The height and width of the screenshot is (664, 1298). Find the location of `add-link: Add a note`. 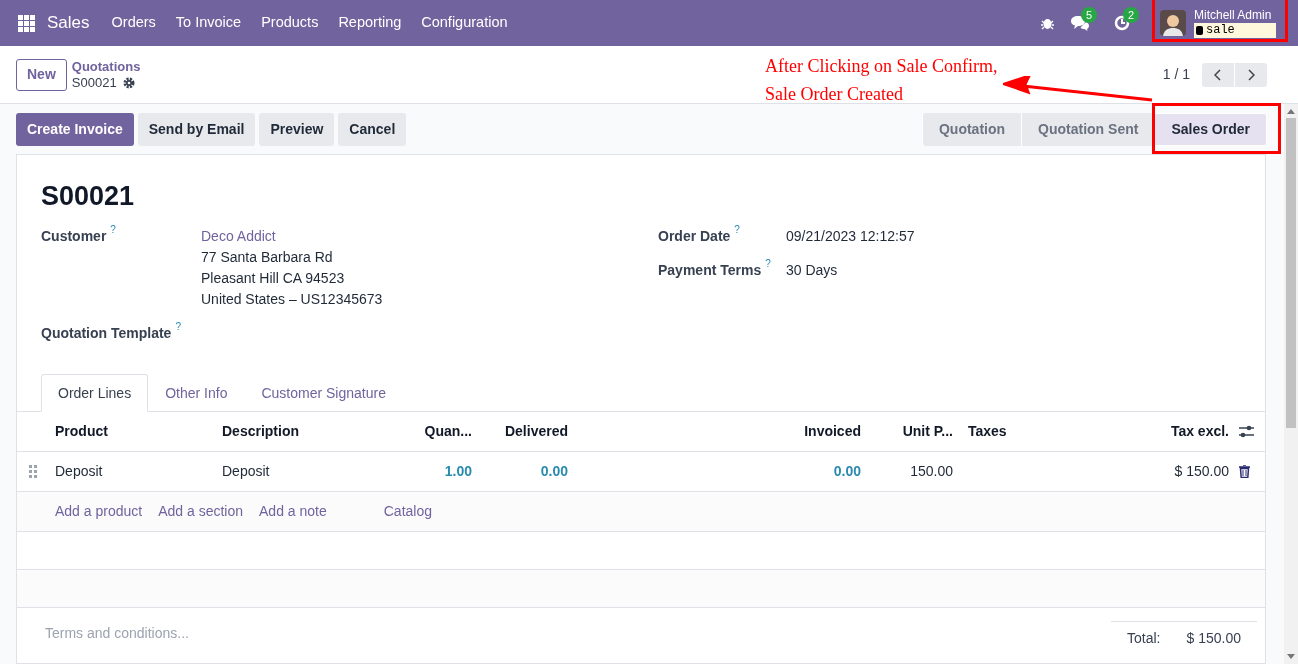

add-link: Add a note is located at coordinates (293, 511).